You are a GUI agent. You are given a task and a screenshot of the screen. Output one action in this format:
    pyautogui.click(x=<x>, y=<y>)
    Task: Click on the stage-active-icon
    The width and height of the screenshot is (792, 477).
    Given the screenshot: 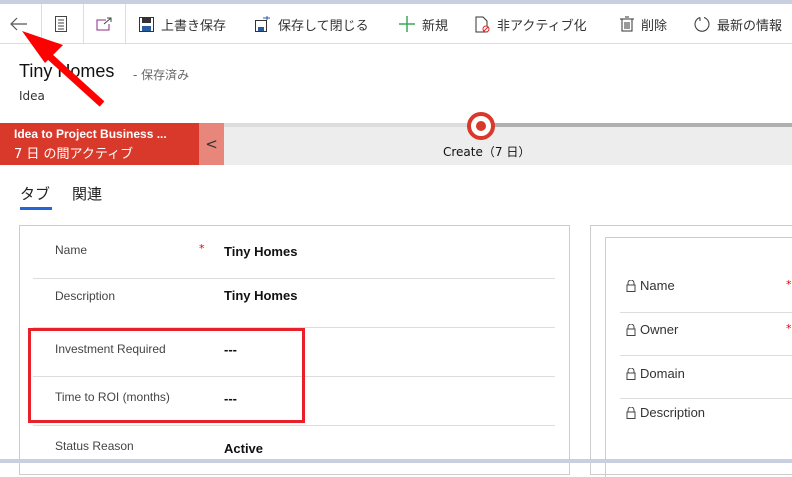 What is the action you would take?
    pyautogui.click(x=481, y=126)
    